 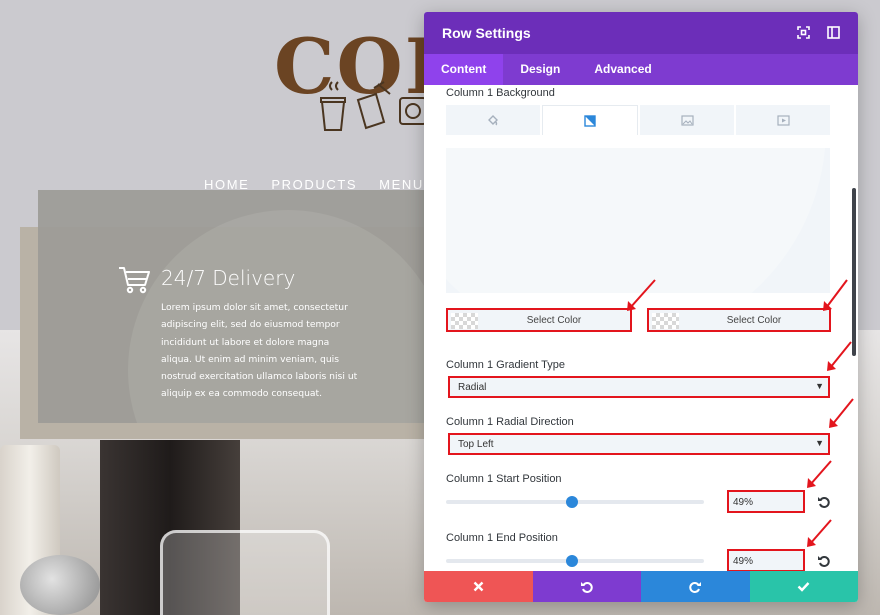 I want to click on tab-design: Design, so click(x=540, y=69).